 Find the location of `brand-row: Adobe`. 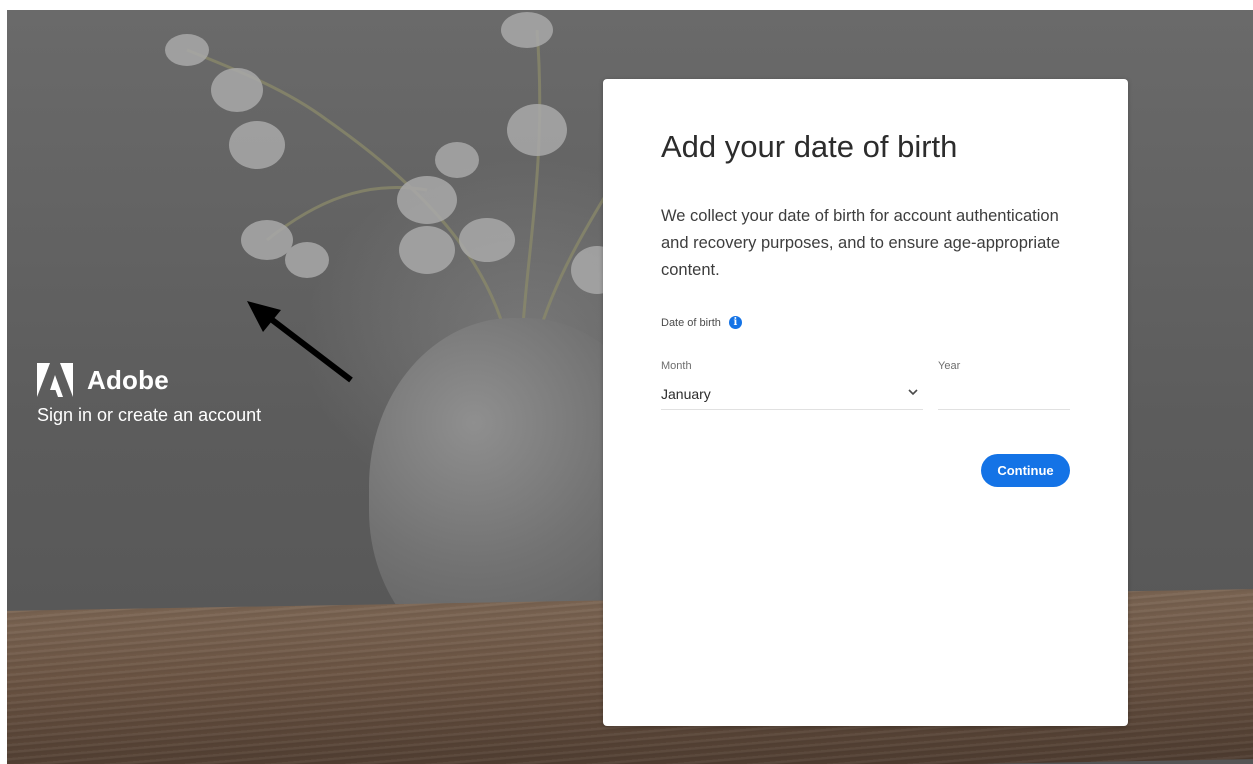

brand-row: Adobe is located at coordinates (149, 380).